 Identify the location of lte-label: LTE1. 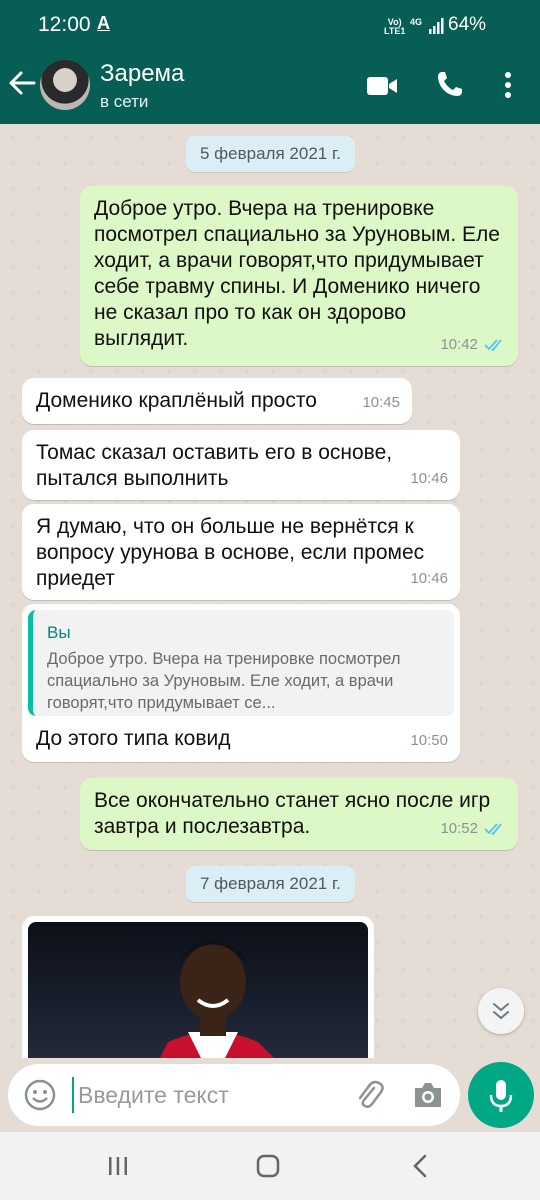
(395, 31).